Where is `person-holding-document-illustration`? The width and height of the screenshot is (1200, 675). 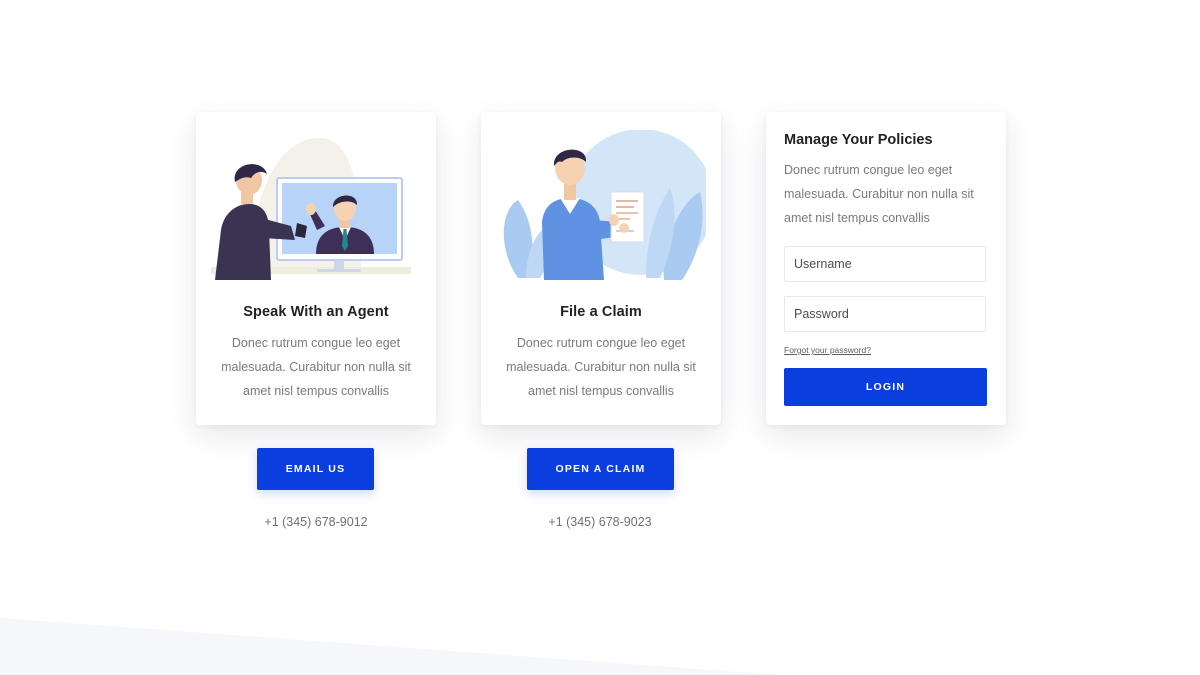
person-holding-document-illustration is located at coordinates (604, 205).